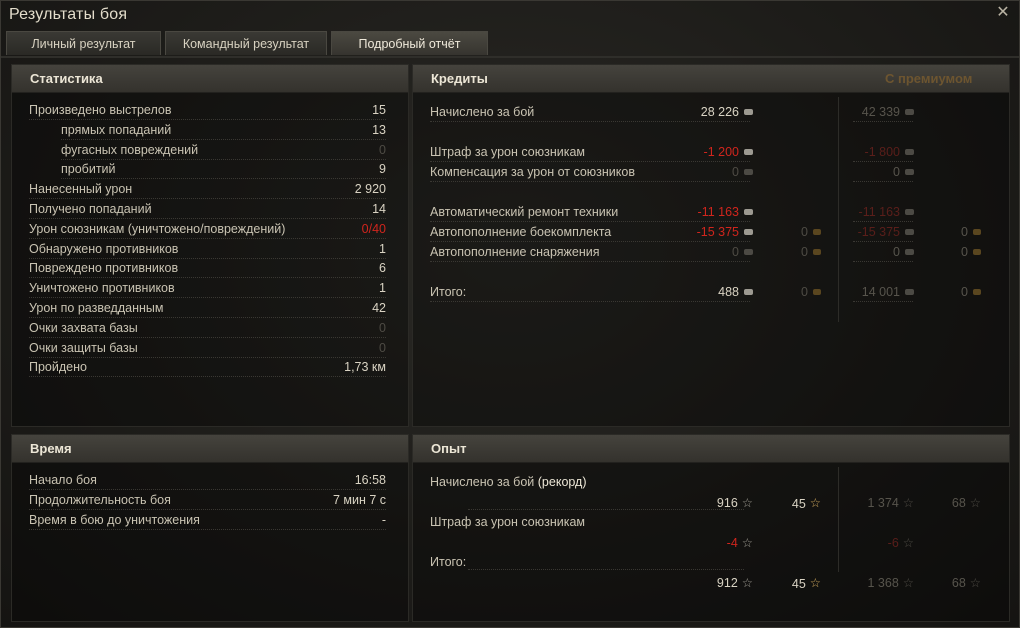 Image resolution: width=1020 pixels, height=628 pixels. Describe the element at coordinates (383, 520) in the screenshot. I see `time-value: -` at that location.